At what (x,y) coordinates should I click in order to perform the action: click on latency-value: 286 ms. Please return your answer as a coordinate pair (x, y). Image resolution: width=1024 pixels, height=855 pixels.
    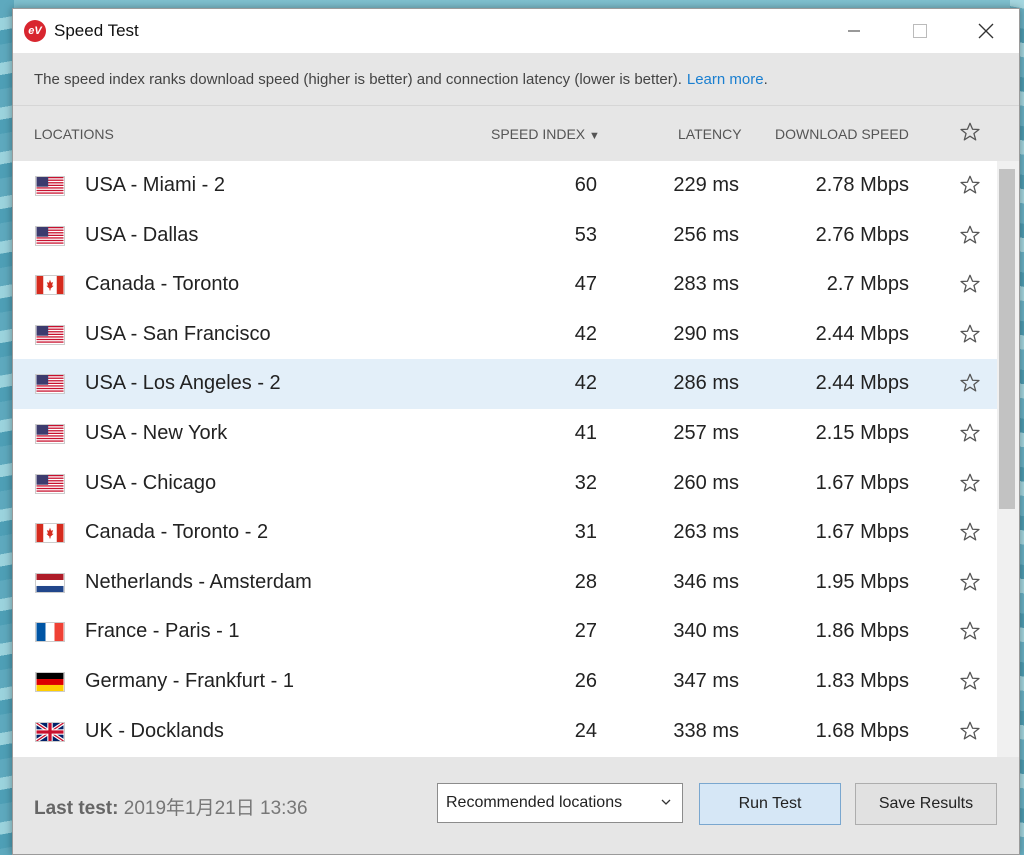
    Looking at the image, I should click on (706, 383).